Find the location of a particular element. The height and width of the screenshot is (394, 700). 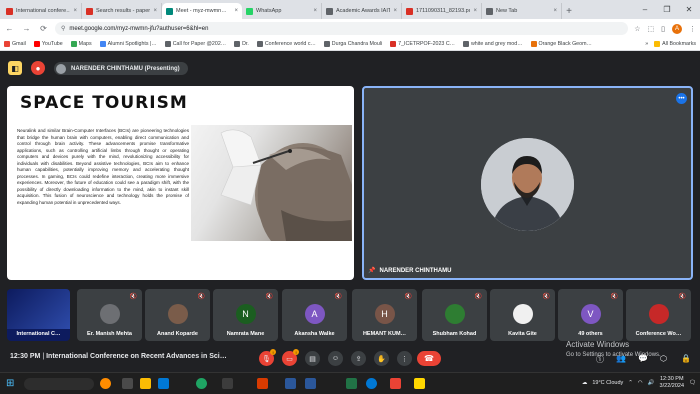

widget-icon is located at coordinates (105, 383).